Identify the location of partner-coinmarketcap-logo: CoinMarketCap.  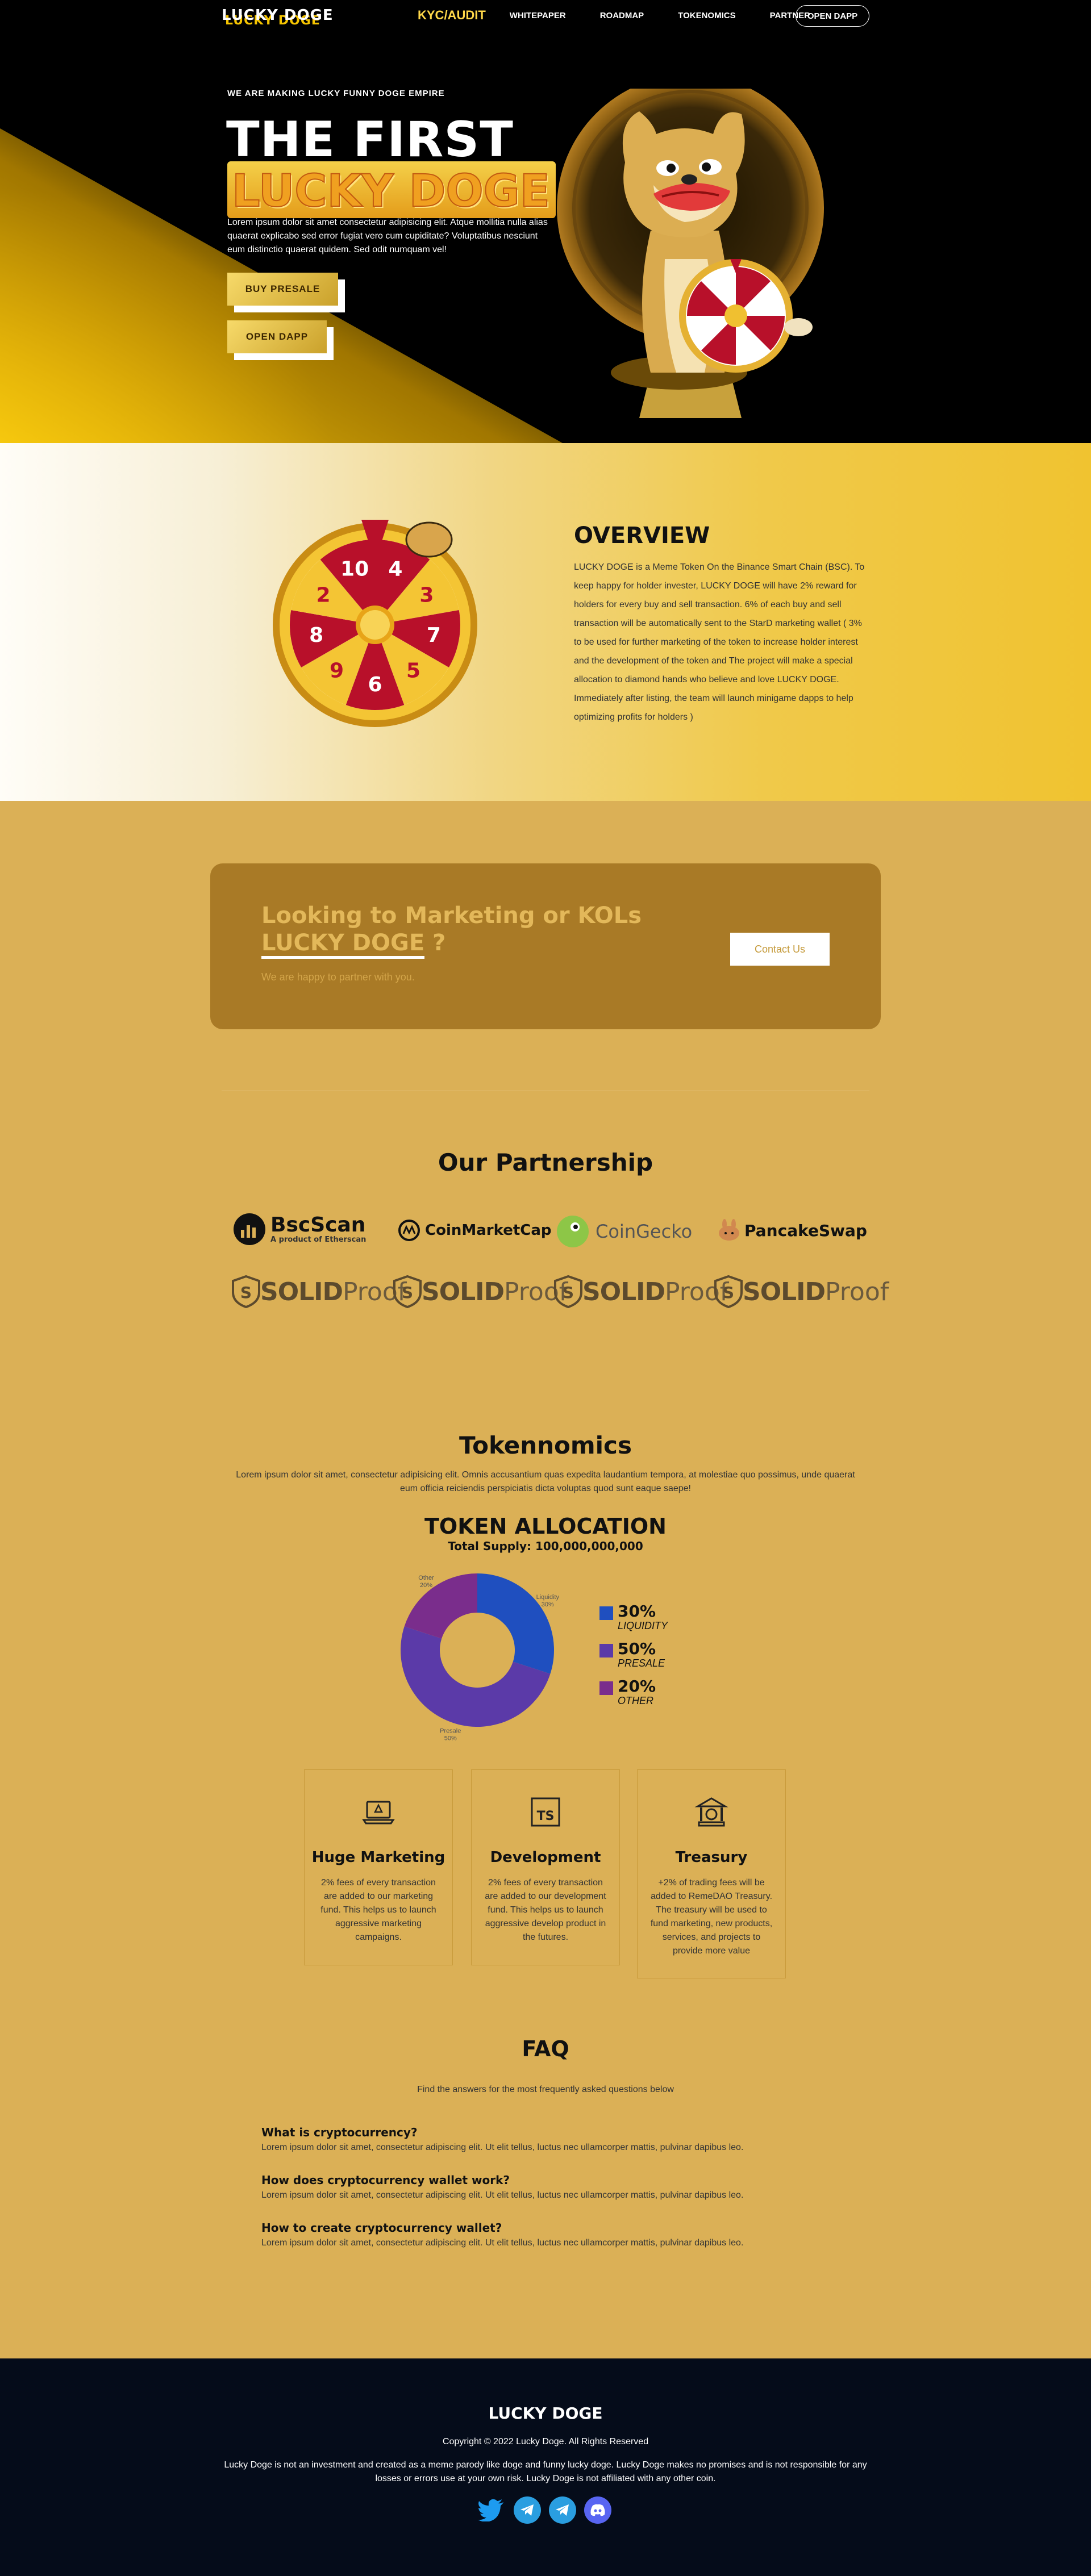
(475, 1231).